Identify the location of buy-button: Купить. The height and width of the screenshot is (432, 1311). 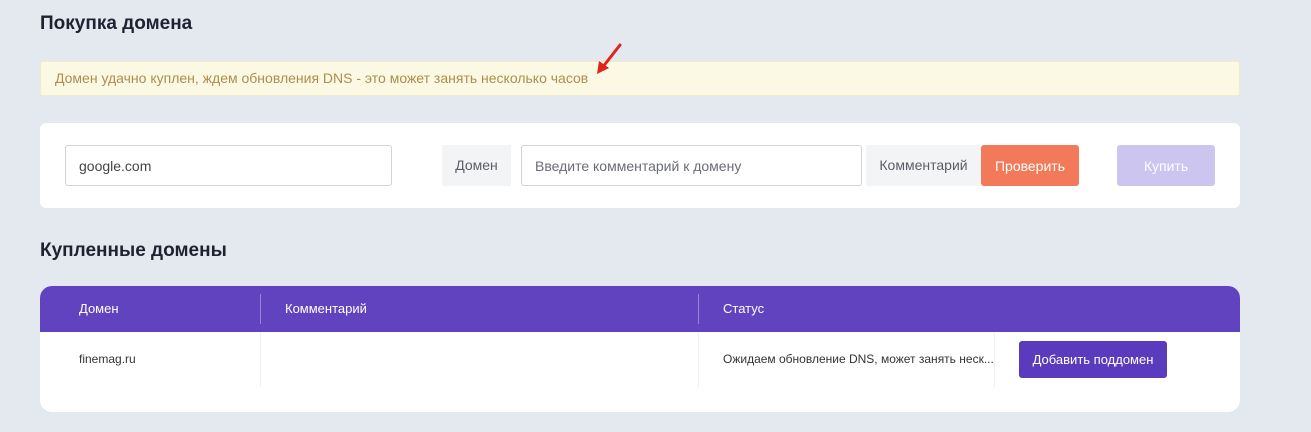
(1166, 165).